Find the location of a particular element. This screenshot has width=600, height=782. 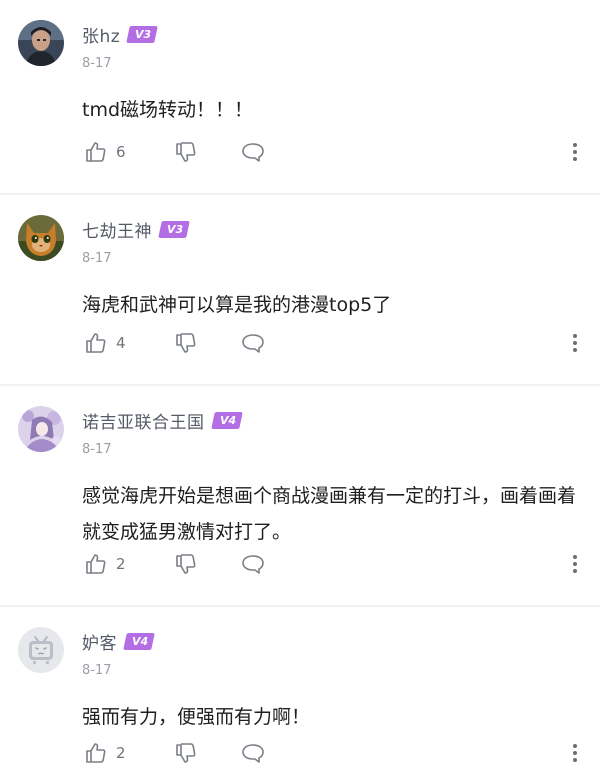

comment-actions: 4 is located at coordinates (334, 343).